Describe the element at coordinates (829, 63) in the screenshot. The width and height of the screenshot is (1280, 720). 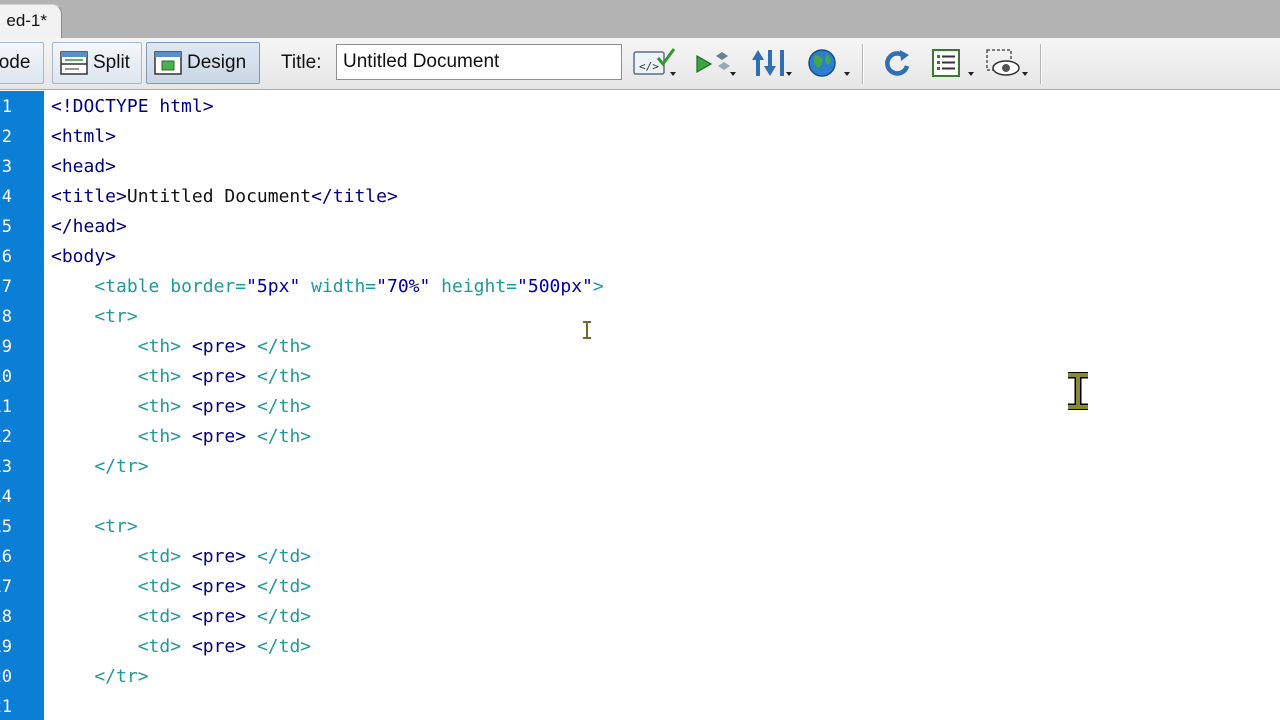
I see `preview-in-browser-button` at that location.